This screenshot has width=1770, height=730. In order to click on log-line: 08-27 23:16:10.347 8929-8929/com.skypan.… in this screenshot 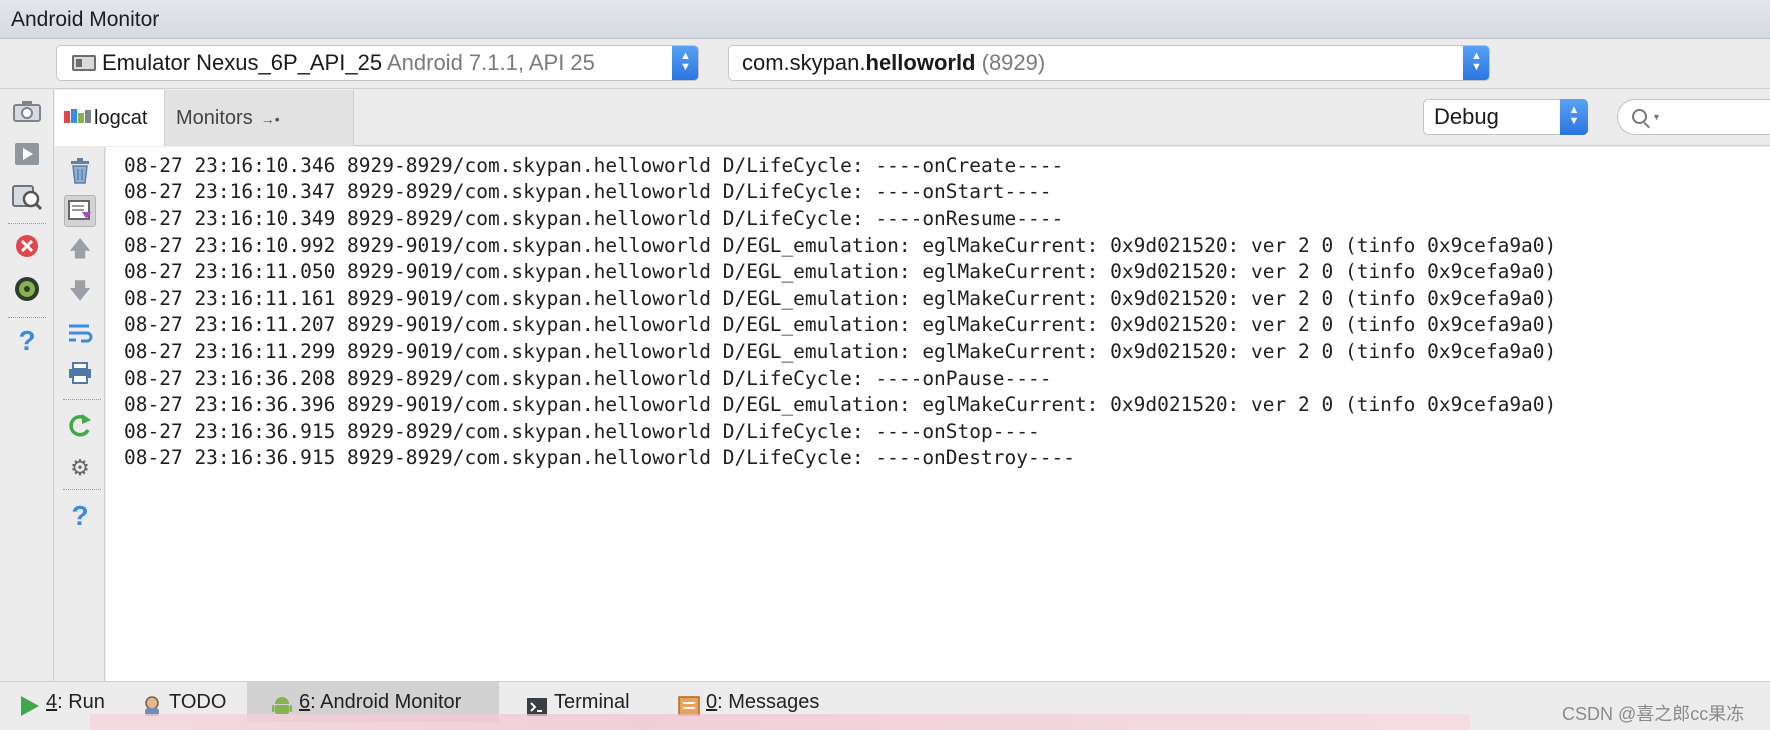, I will do `click(588, 191)`.